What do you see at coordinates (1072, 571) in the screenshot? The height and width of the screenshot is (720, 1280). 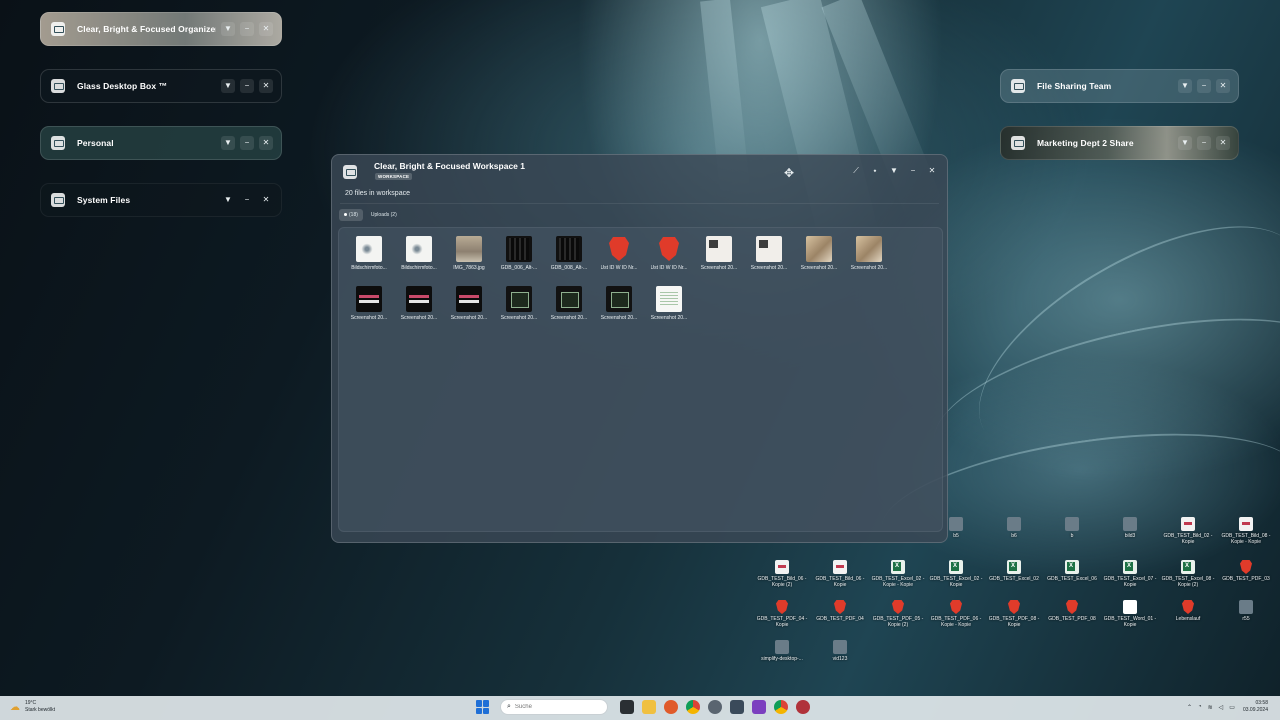 I see `desktop-icon: GDB_TEST_Excel_06` at bounding box center [1072, 571].